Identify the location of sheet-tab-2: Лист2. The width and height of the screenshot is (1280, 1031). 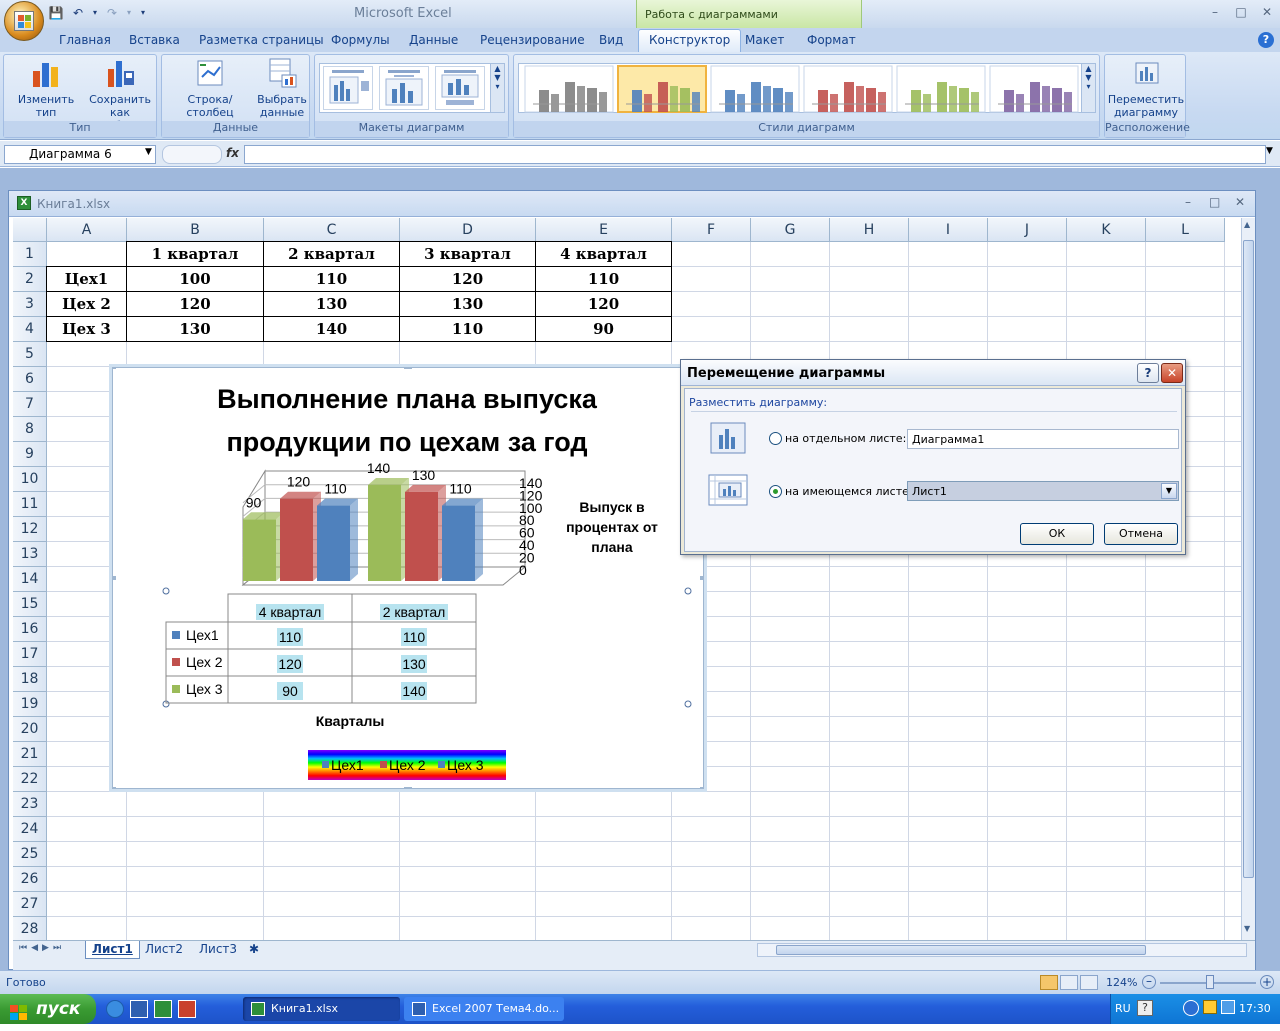
(164, 950).